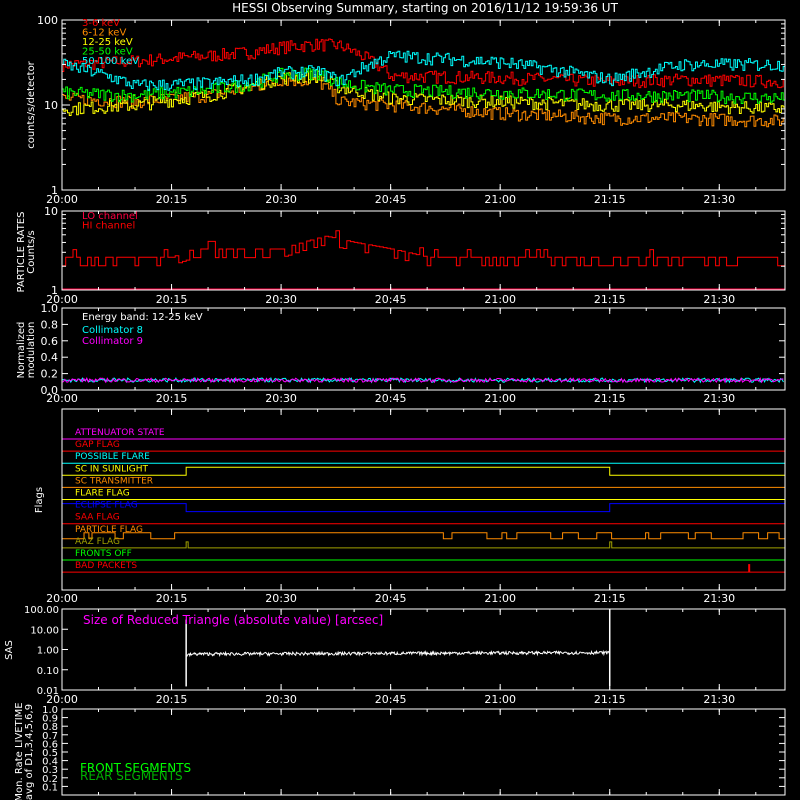  I want to click on flag-label: POSSIBLE FLARE, so click(112, 457).